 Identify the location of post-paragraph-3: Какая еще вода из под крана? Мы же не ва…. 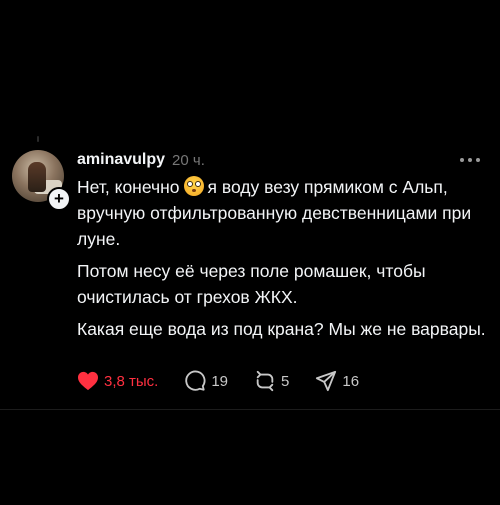
(281, 329).